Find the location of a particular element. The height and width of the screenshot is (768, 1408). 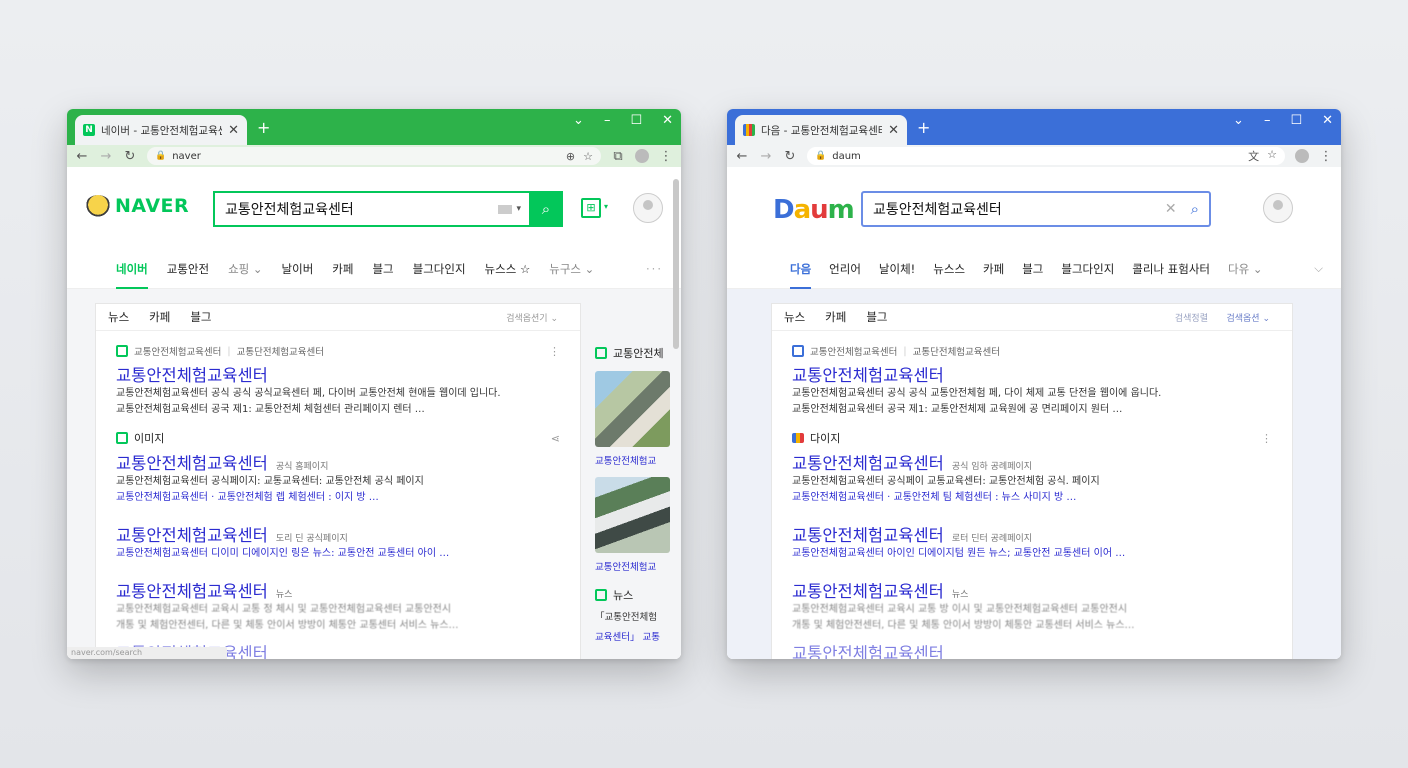

search-button: ⌕ is located at coordinates (546, 209).